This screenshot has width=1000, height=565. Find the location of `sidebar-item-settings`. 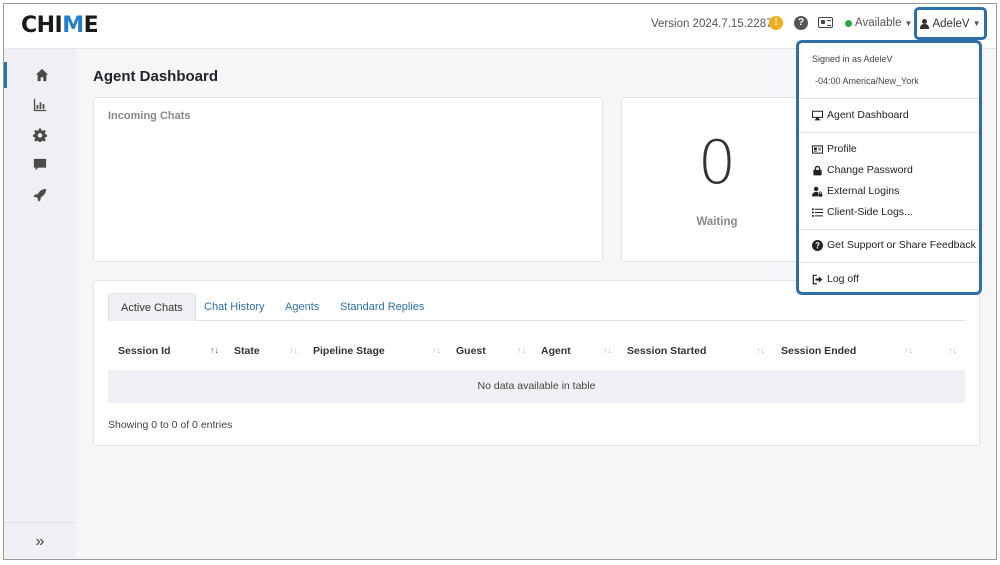

sidebar-item-settings is located at coordinates (40, 135).